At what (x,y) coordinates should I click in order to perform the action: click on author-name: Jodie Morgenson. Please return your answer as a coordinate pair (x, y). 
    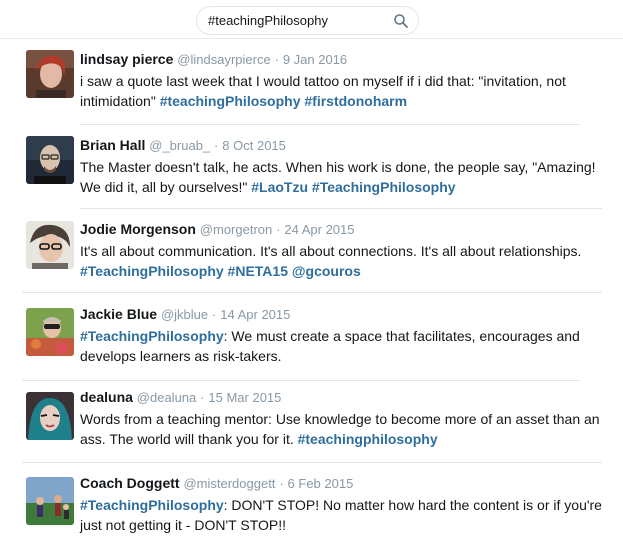
    Looking at the image, I should click on (138, 229).